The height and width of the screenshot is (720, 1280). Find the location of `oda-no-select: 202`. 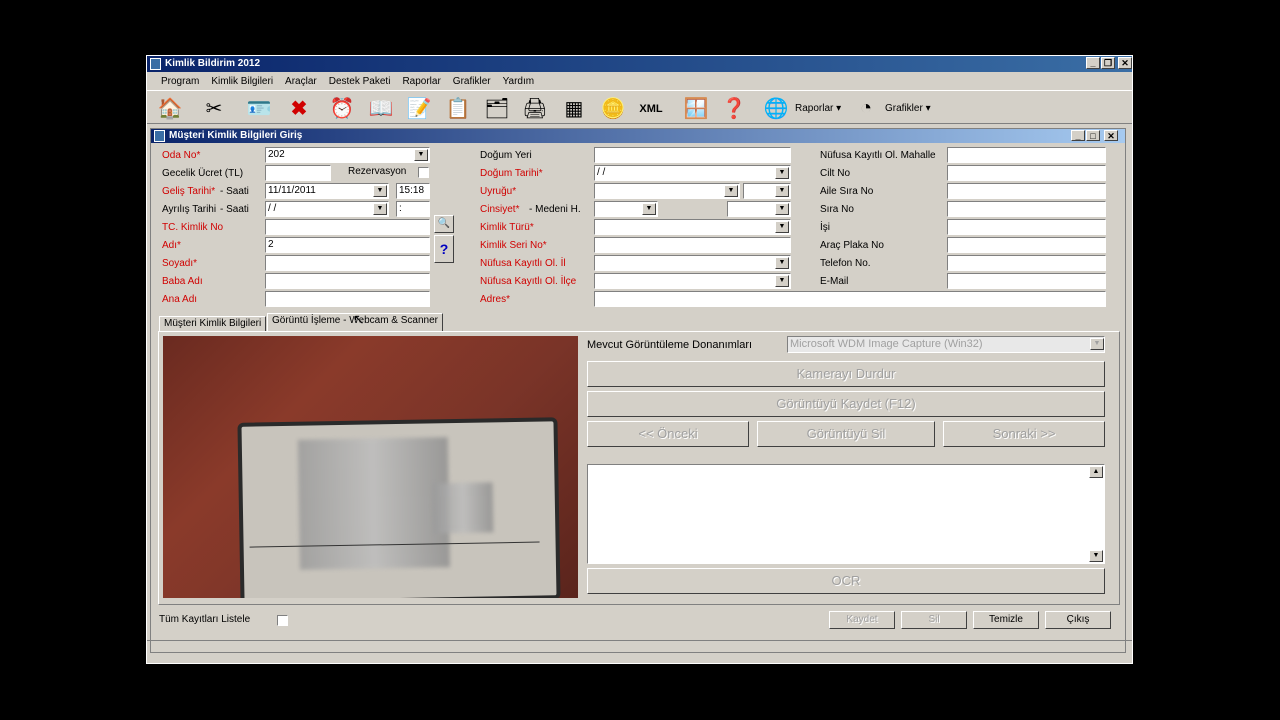

oda-no-select: 202 is located at coordinates (347, 155).